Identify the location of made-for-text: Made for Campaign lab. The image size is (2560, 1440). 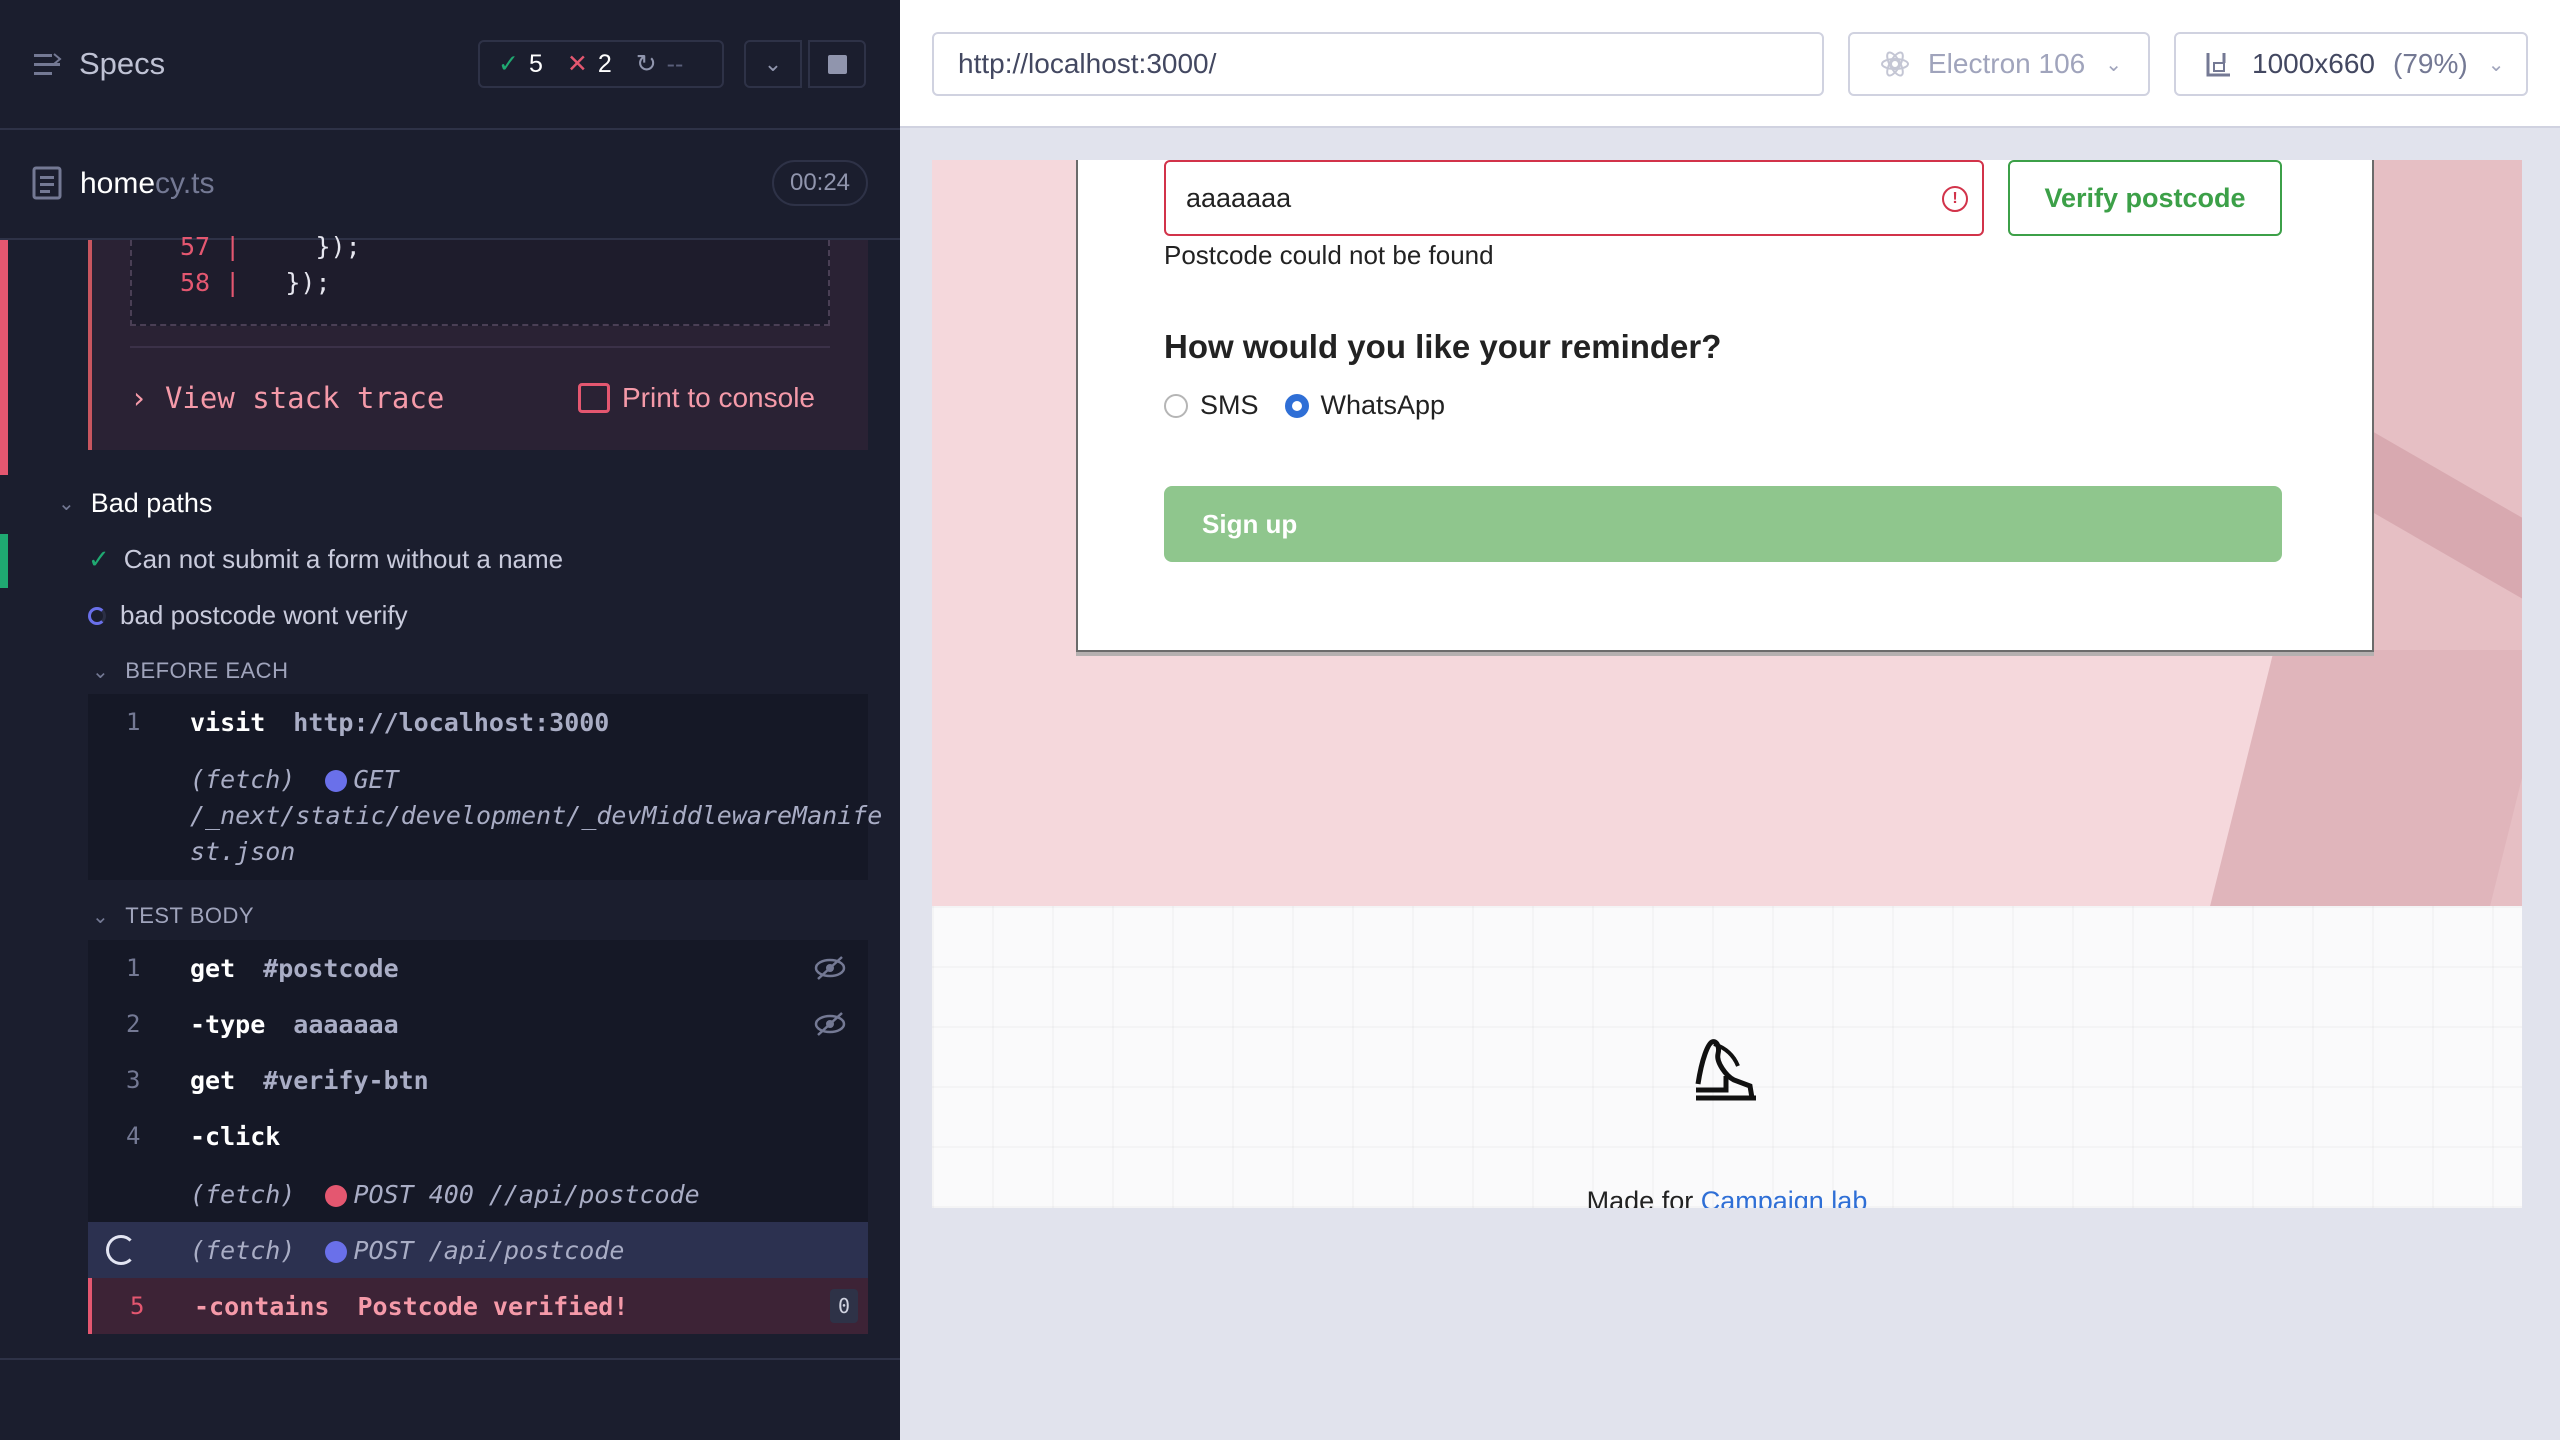
(1727, 1197).